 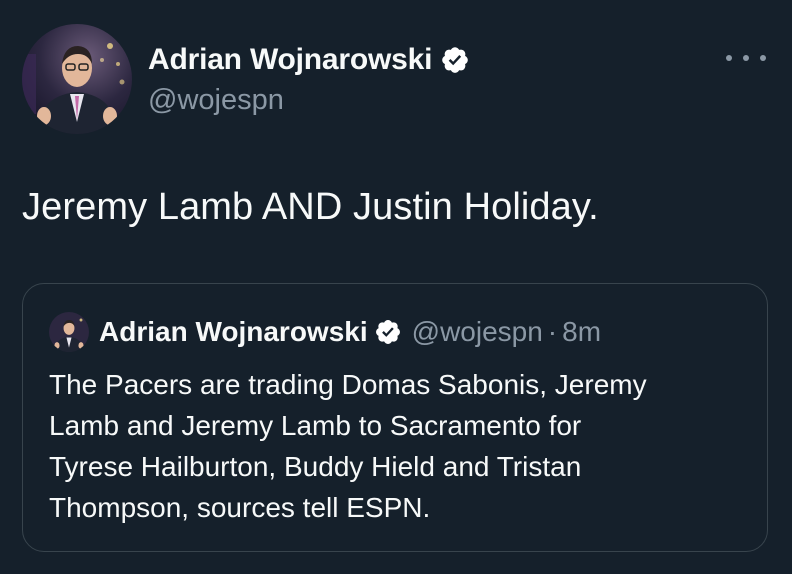 What do you see at coordinates (290, 60) in the screenshot?
I see `author-display-name: Adrian Wojnarowski` at bounding box center [290, 60].